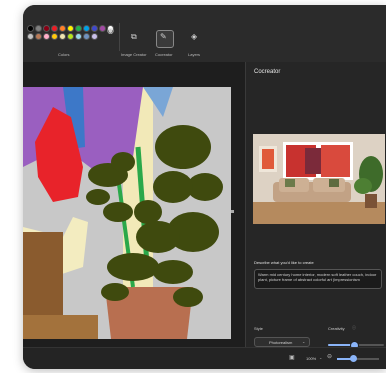 The width and height of the screenshot is (386, 373). I want to click on status-bar: ▣ 100% ⌄ ⊖, so click(204, 358).